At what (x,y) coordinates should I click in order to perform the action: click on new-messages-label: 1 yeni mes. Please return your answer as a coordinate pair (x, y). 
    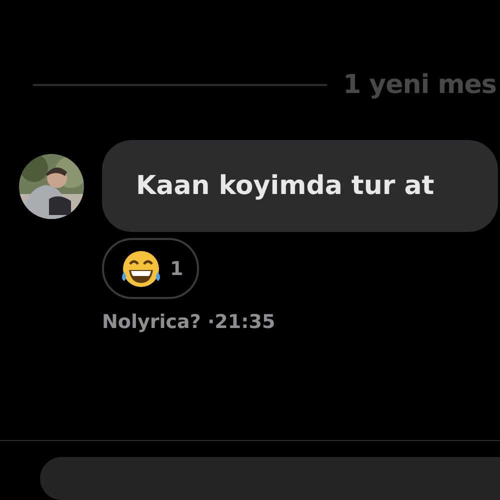
    Looking at the image, I should click on (419, 85).